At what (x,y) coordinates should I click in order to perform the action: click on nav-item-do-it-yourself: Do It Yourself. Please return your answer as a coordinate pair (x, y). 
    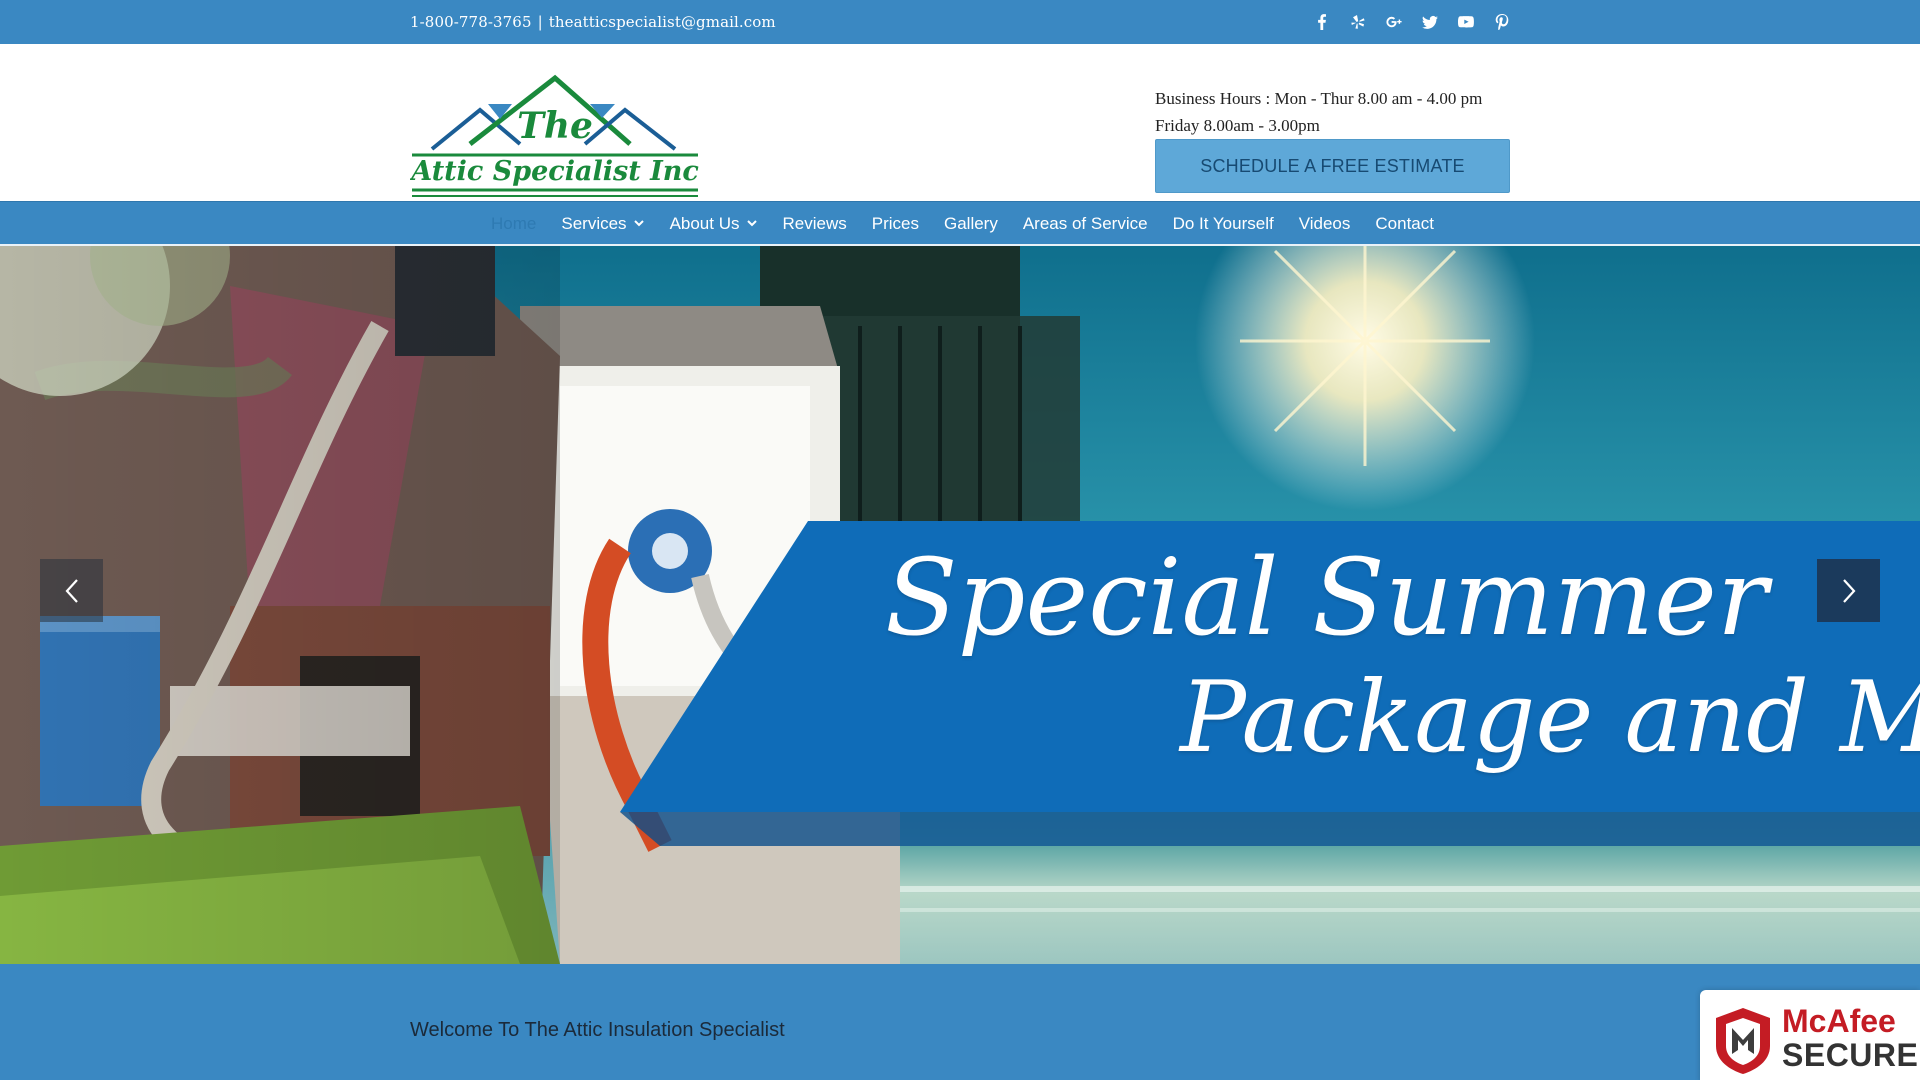
    Looking at the image, I should click on (1223, 224).